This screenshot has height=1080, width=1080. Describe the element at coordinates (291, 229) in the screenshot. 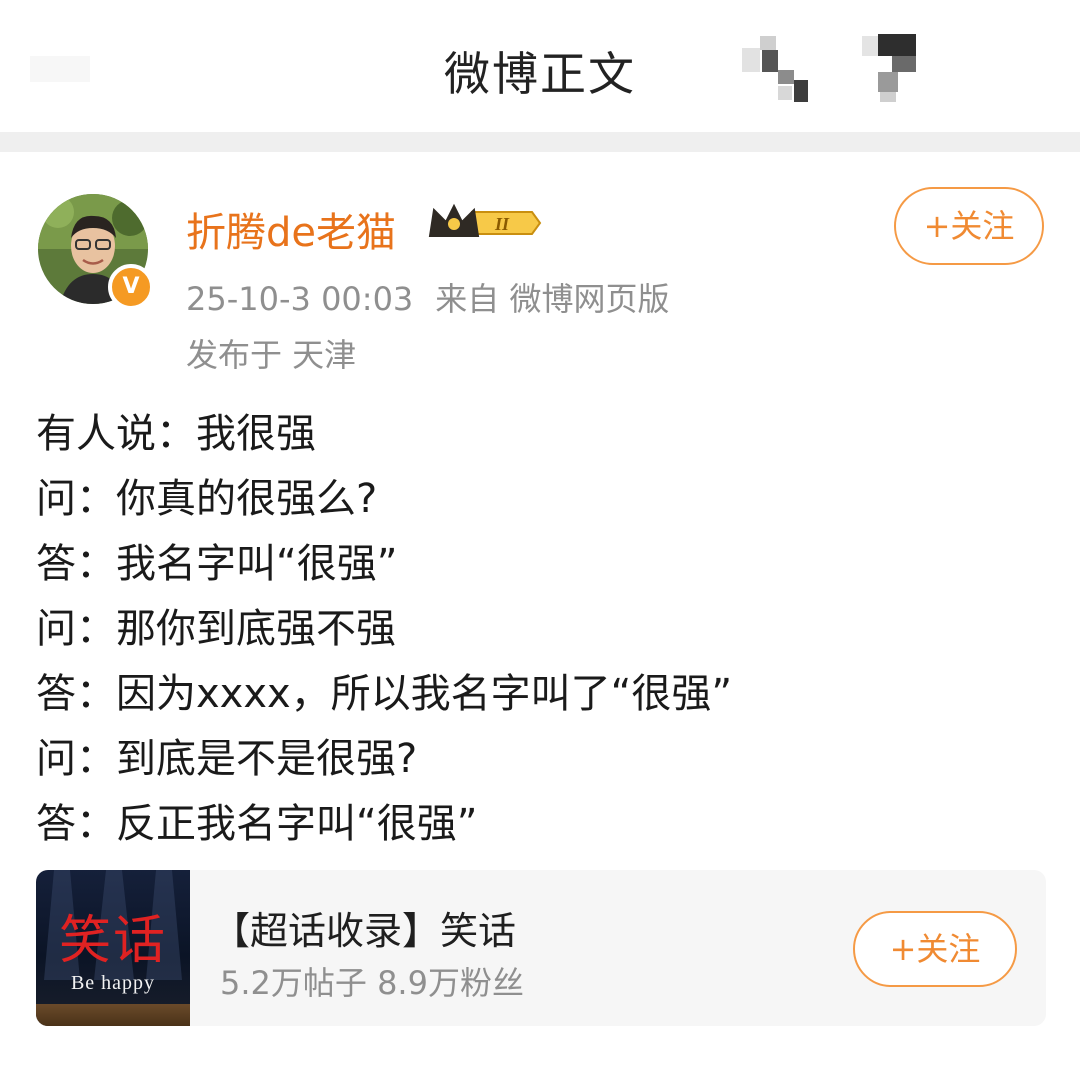

I see `author-name: 折腾de老猫` at that location.